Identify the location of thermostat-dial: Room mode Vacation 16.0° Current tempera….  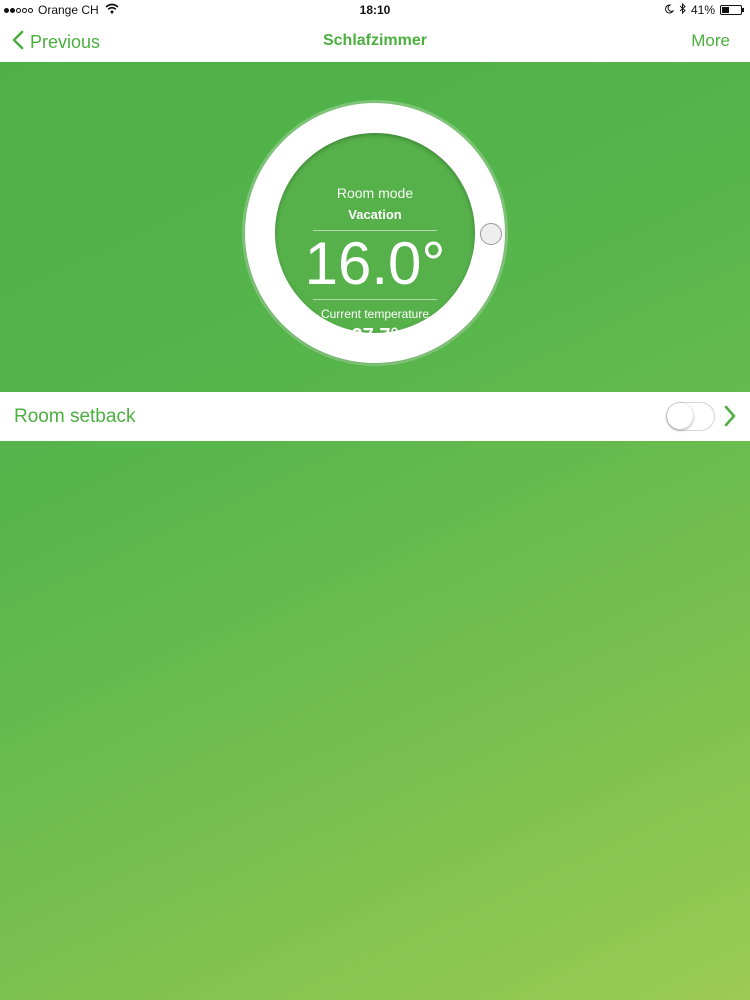
(375, 233).